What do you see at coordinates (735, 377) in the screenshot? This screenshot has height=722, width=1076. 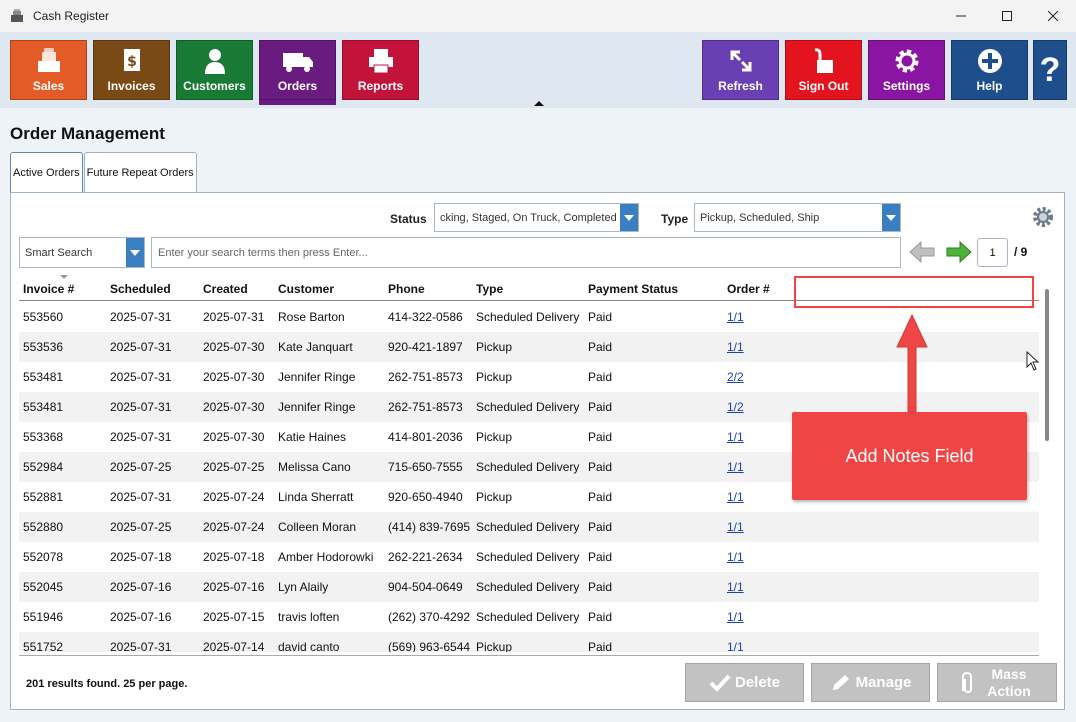 I see `cell-order-number-link: 2/2` at bounding box center [735, 377].